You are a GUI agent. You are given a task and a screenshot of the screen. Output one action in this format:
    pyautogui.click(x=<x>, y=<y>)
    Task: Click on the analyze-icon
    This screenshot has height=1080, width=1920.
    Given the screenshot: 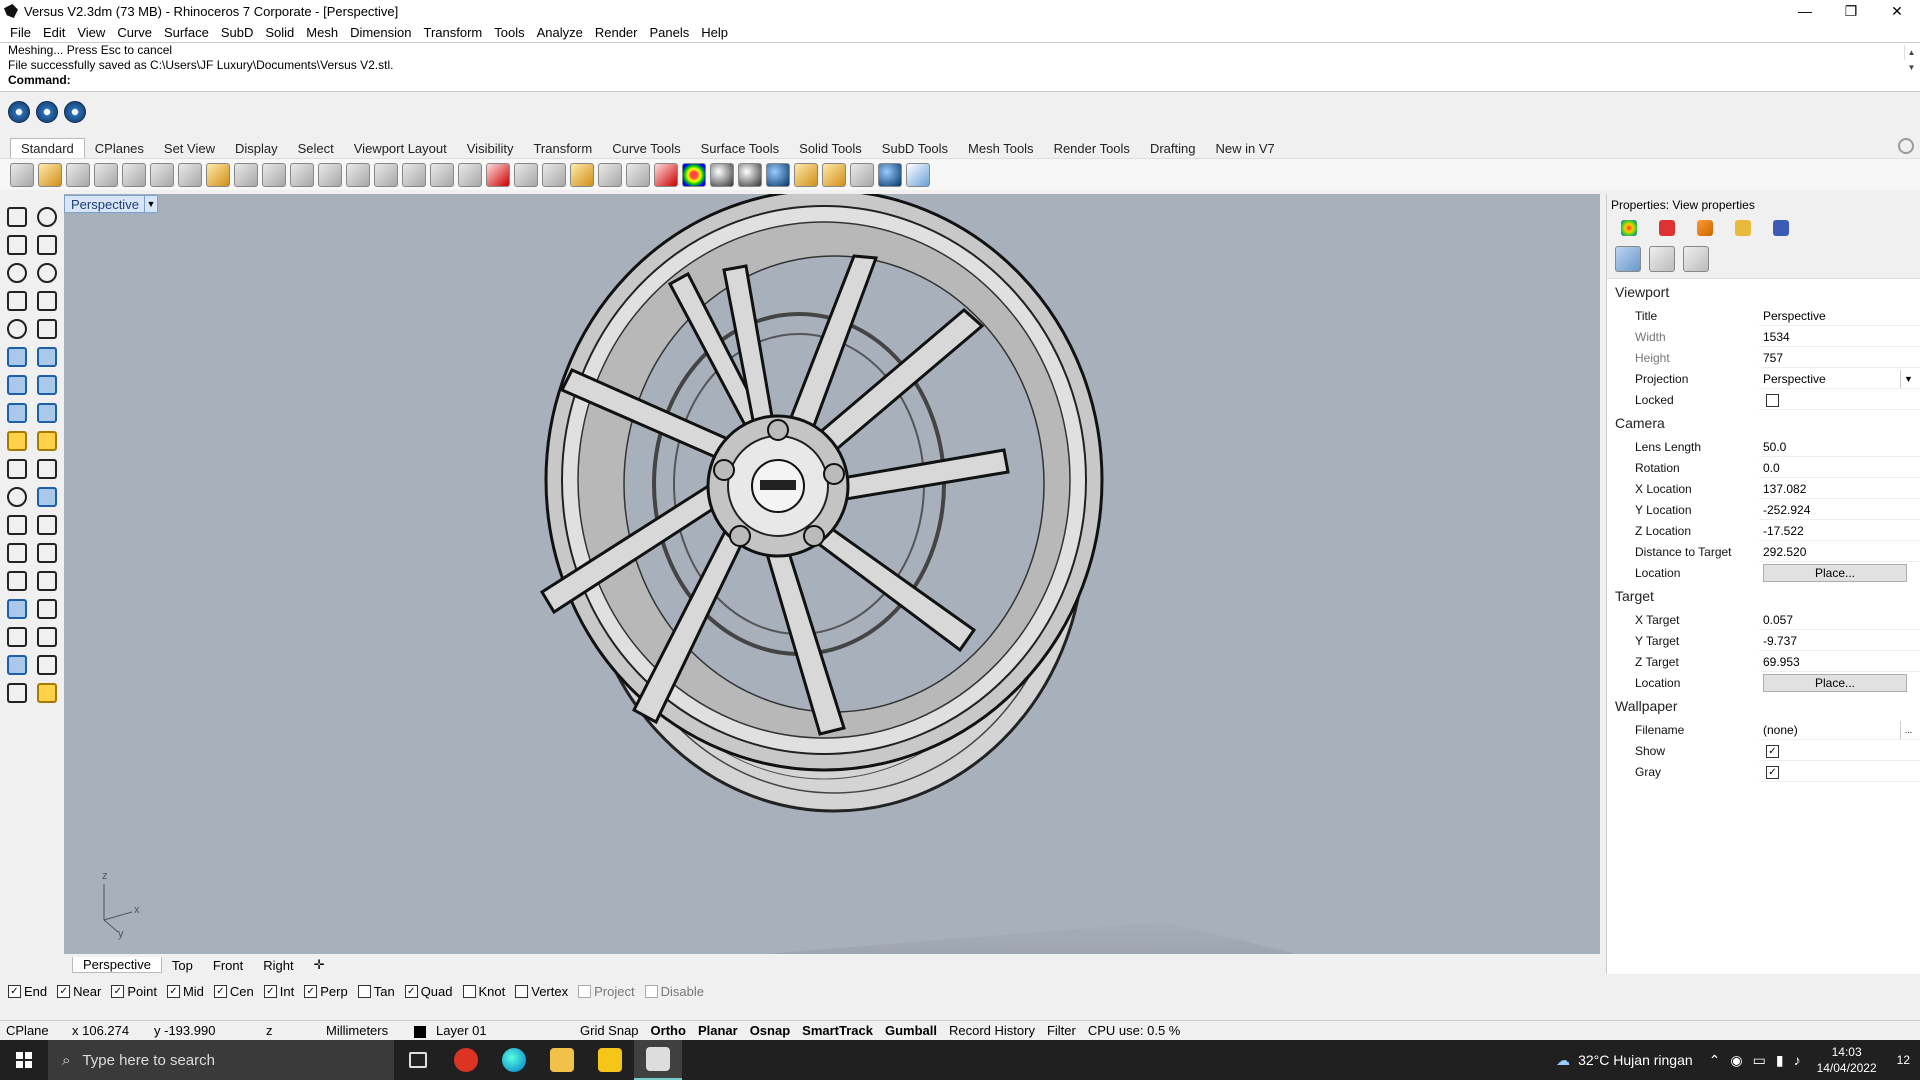 What is the action you would take?
    pyautogui.click(x=46, y=496)
    